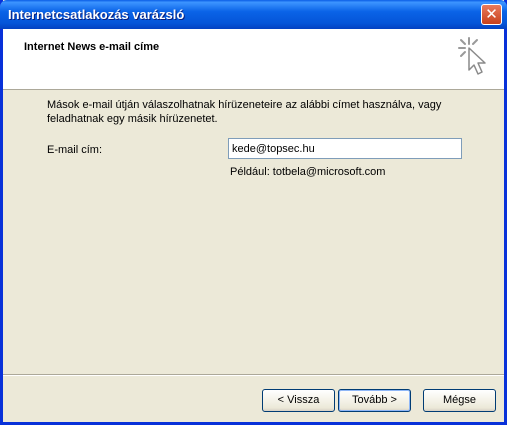  What do you see at coordinates (92, 47) in the screenshot?
I see `page-title: Internet News e-mail címe` at bounding box center [92, 47].